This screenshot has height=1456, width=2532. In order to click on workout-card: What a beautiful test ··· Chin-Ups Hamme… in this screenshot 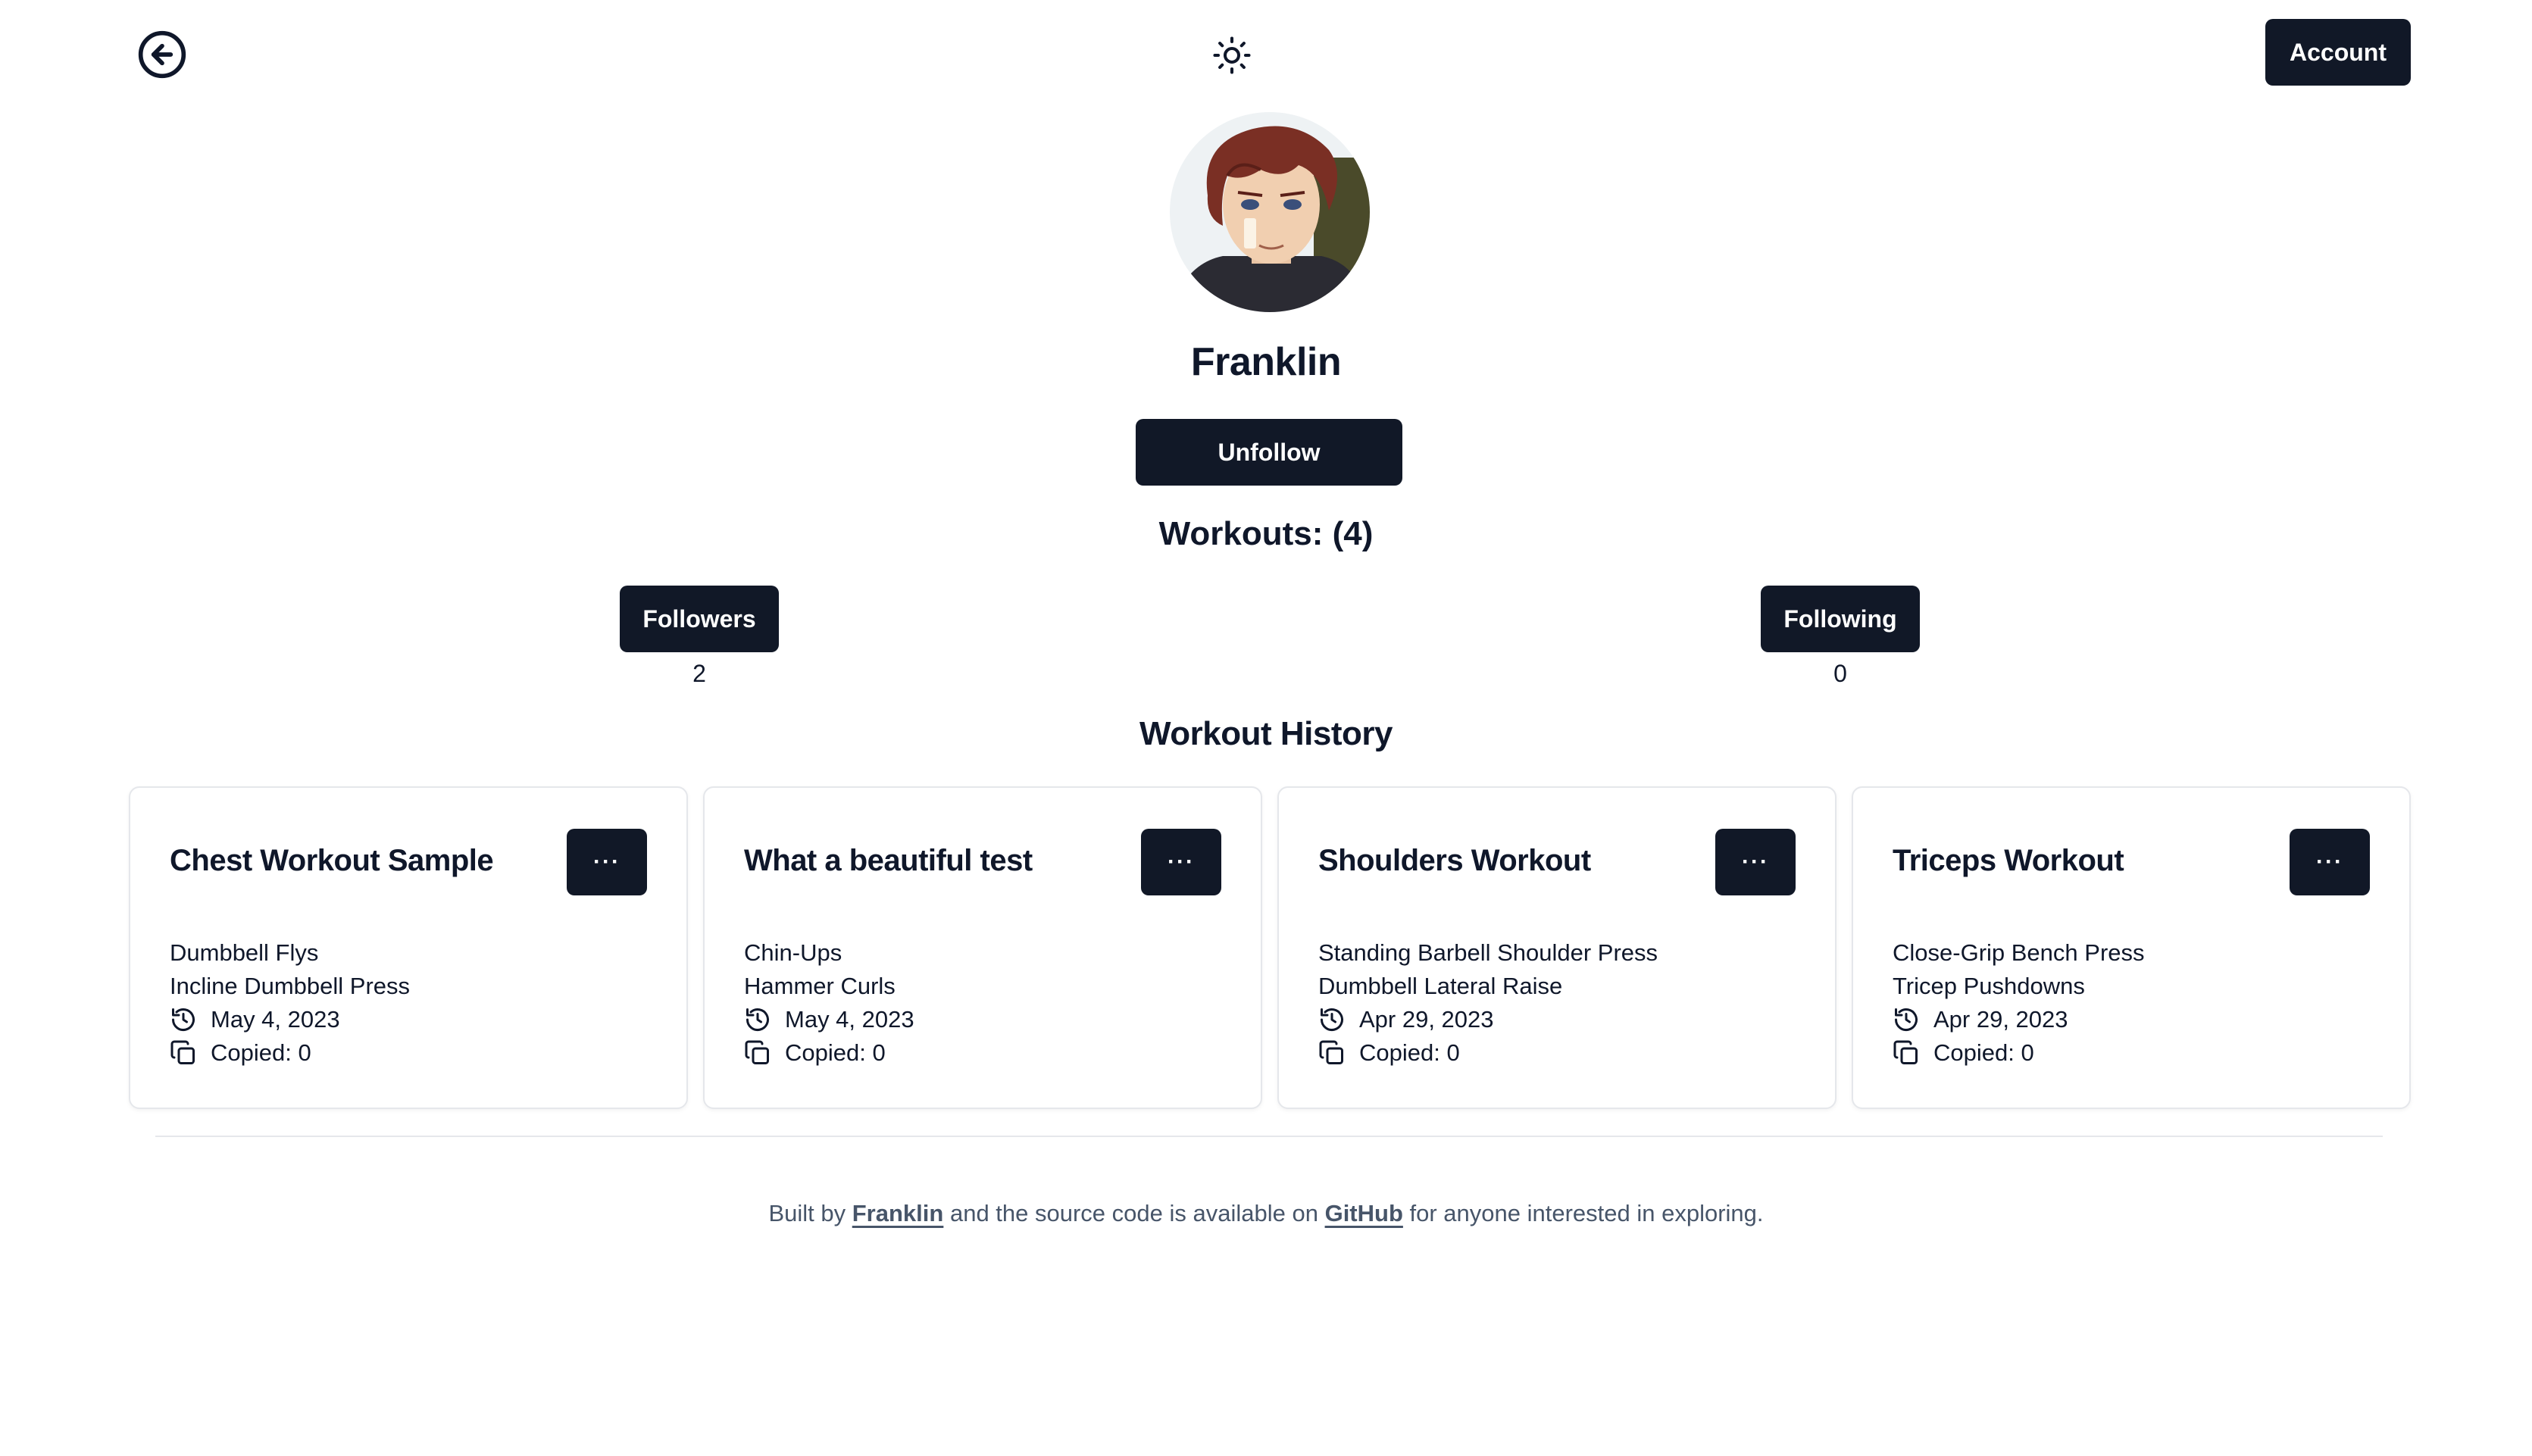, I will do `click(982, 947)`.